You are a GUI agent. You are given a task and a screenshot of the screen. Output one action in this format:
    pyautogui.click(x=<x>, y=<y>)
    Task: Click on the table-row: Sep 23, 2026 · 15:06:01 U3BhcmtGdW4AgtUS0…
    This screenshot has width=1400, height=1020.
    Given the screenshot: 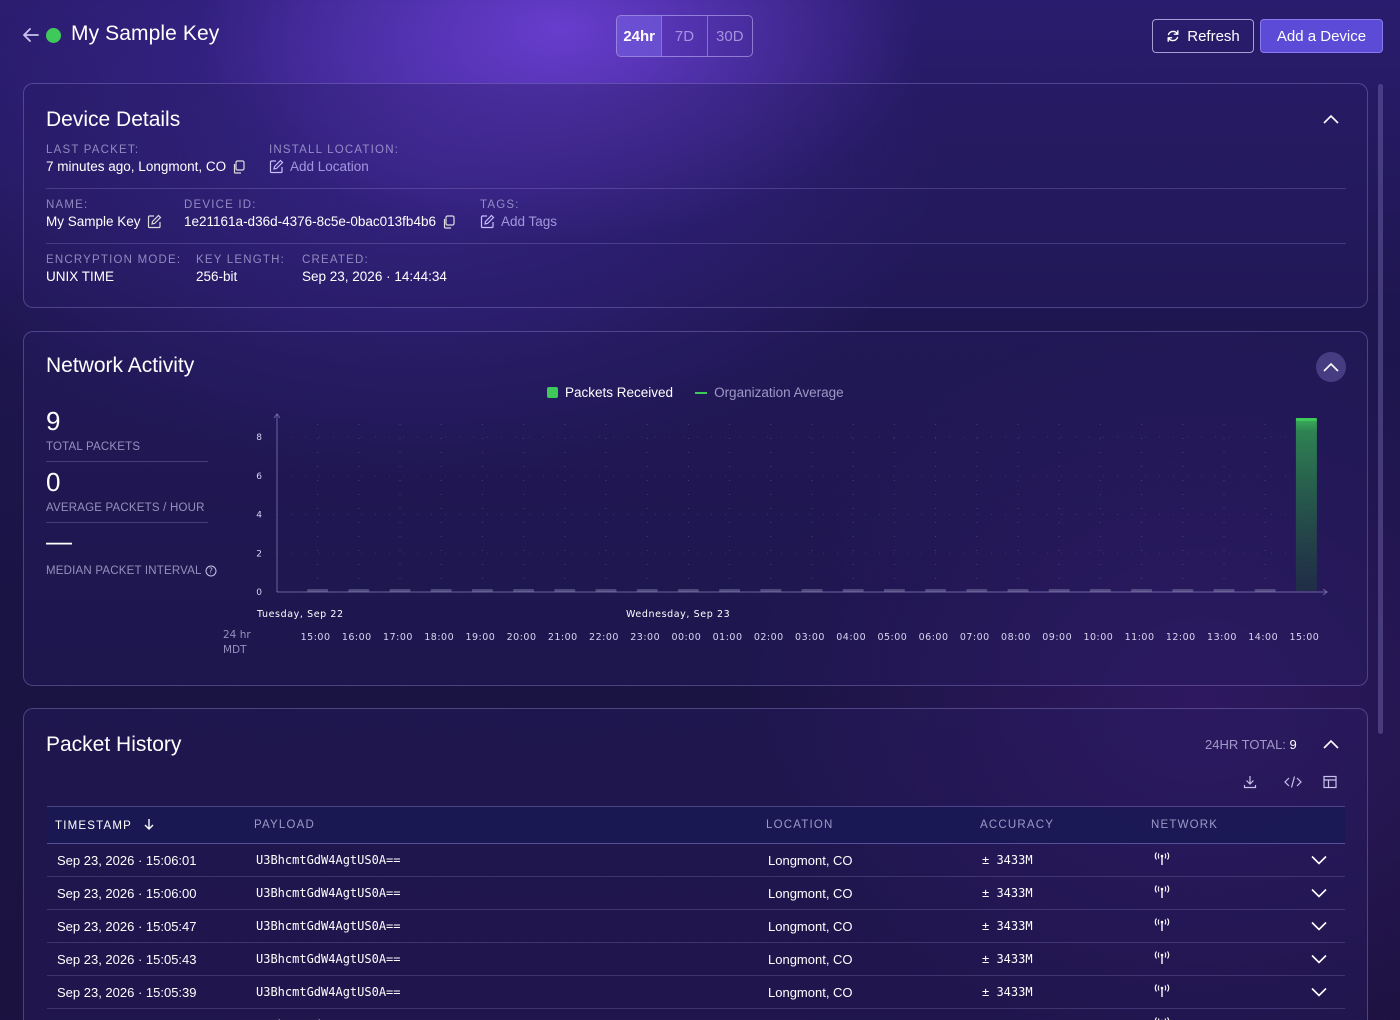 What is the action you would take?
    pyautogui.click(x=696, y=860)
    